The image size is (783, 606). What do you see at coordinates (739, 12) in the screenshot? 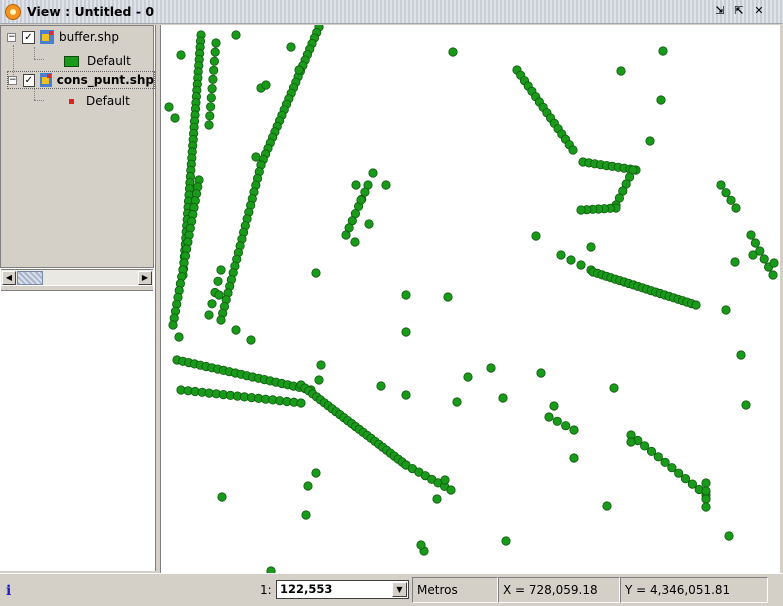
I see `minimize-icon: ⇱` at bounding box center [739, 12].